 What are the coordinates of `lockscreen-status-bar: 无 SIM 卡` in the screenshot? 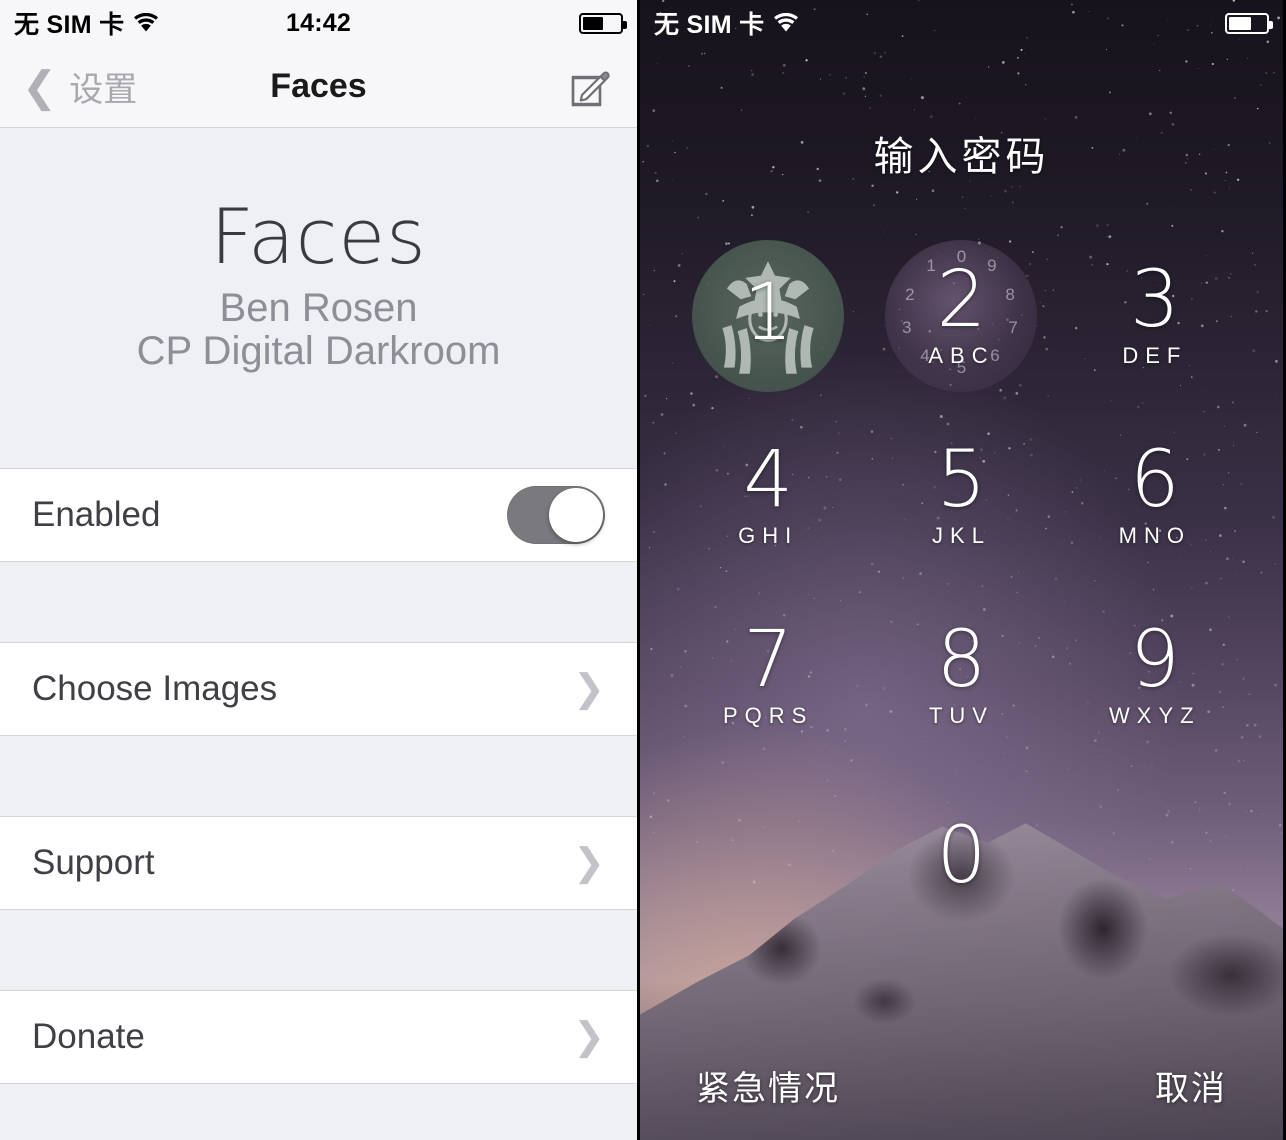 It's located at (961, 23).